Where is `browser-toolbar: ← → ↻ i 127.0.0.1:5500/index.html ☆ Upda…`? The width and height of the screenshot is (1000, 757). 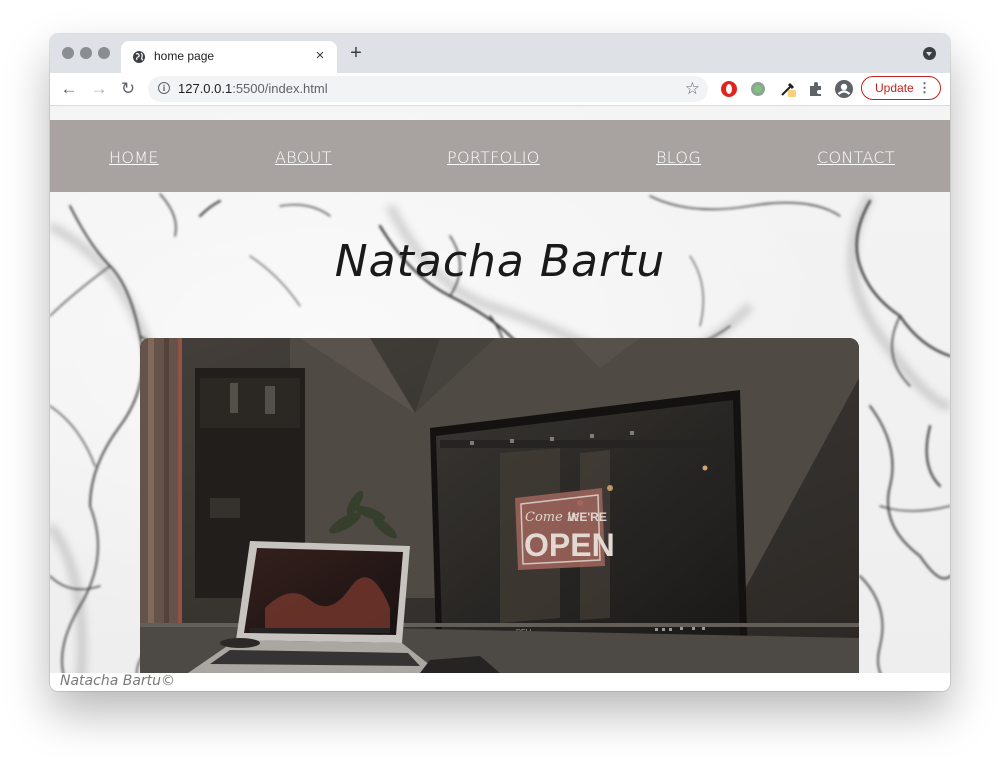 browser-toolbar: ← → ↻ i 127.0.0.1:5500/index.html ☆ Upda… is located at coordinates (500, 89).